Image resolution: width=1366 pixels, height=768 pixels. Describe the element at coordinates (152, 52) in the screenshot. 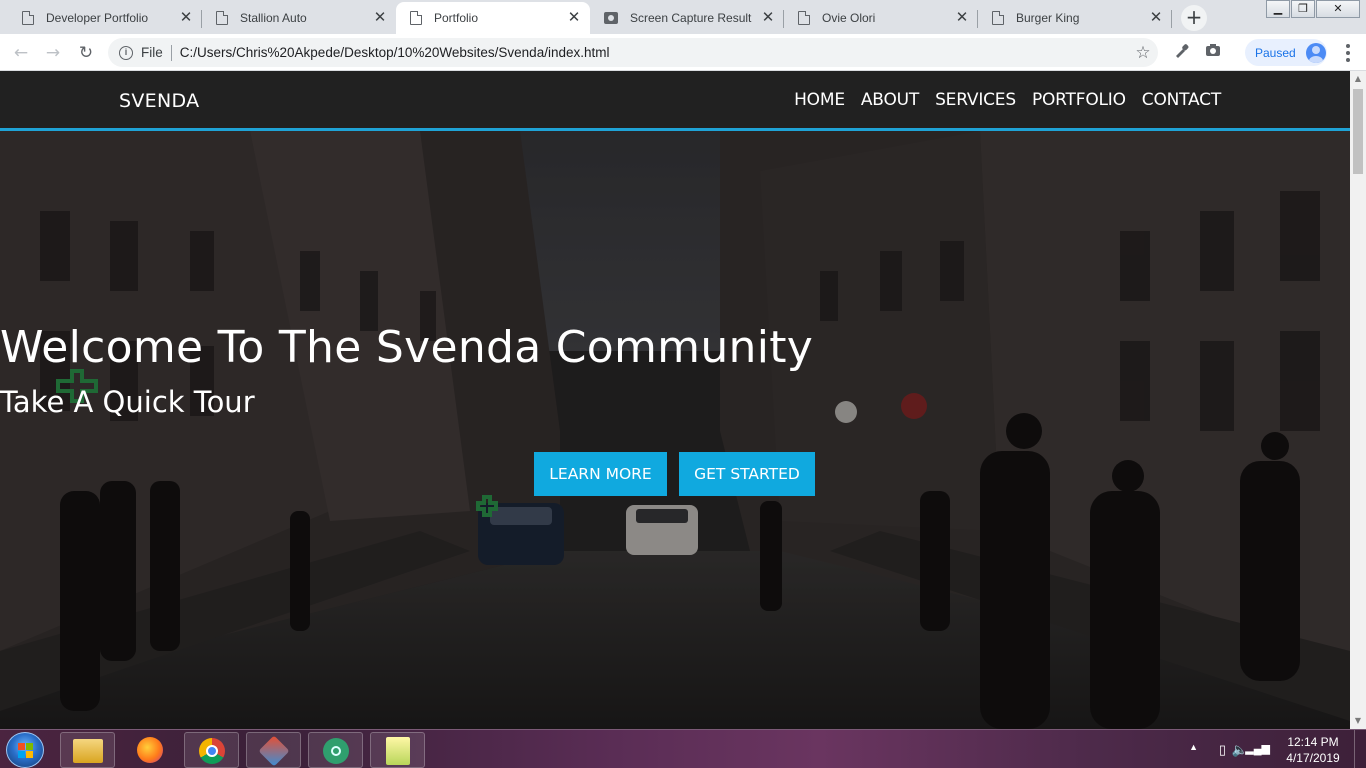

I see `scheme-label: File` at that location.